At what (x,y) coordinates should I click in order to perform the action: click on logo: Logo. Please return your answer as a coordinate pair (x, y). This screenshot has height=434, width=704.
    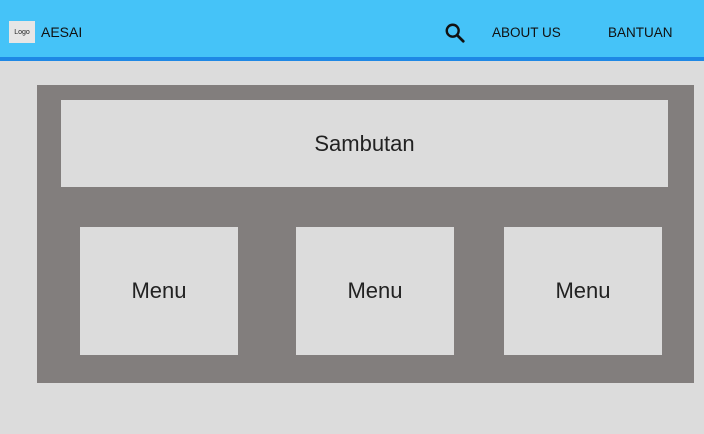
    Looking at the image, I should click on (22, 32).